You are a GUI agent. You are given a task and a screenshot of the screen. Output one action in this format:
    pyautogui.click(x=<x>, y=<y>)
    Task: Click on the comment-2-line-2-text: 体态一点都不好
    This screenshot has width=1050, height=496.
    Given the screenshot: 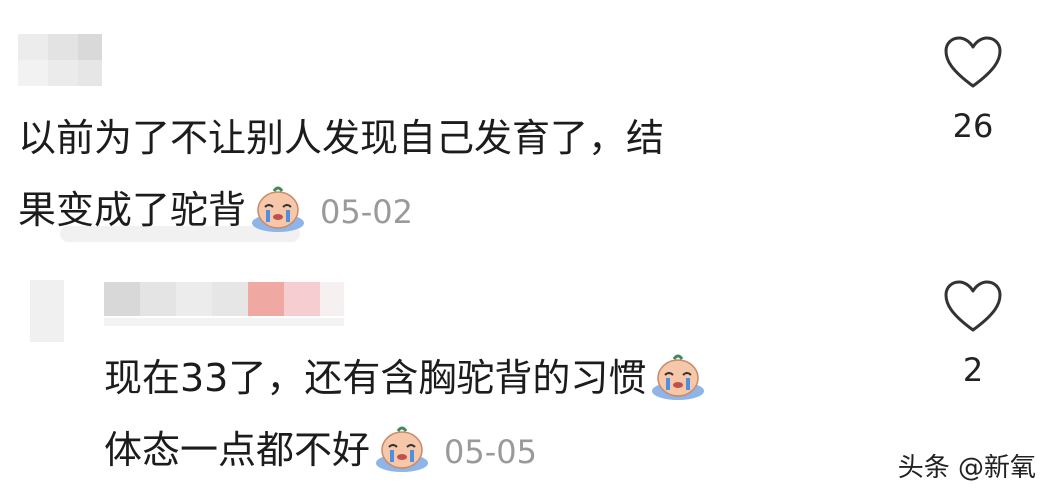 What is the action you would take?
    pyautogui.click(x=237, y=450)
    